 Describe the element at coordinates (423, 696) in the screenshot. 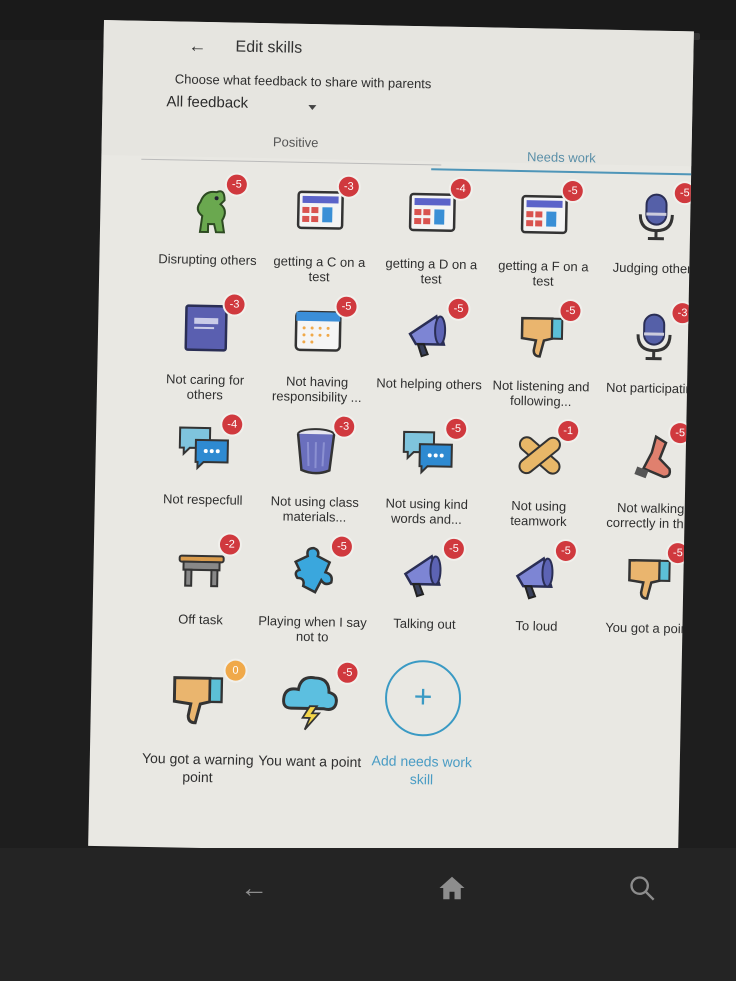

I see `plus-icon: +` at that location.